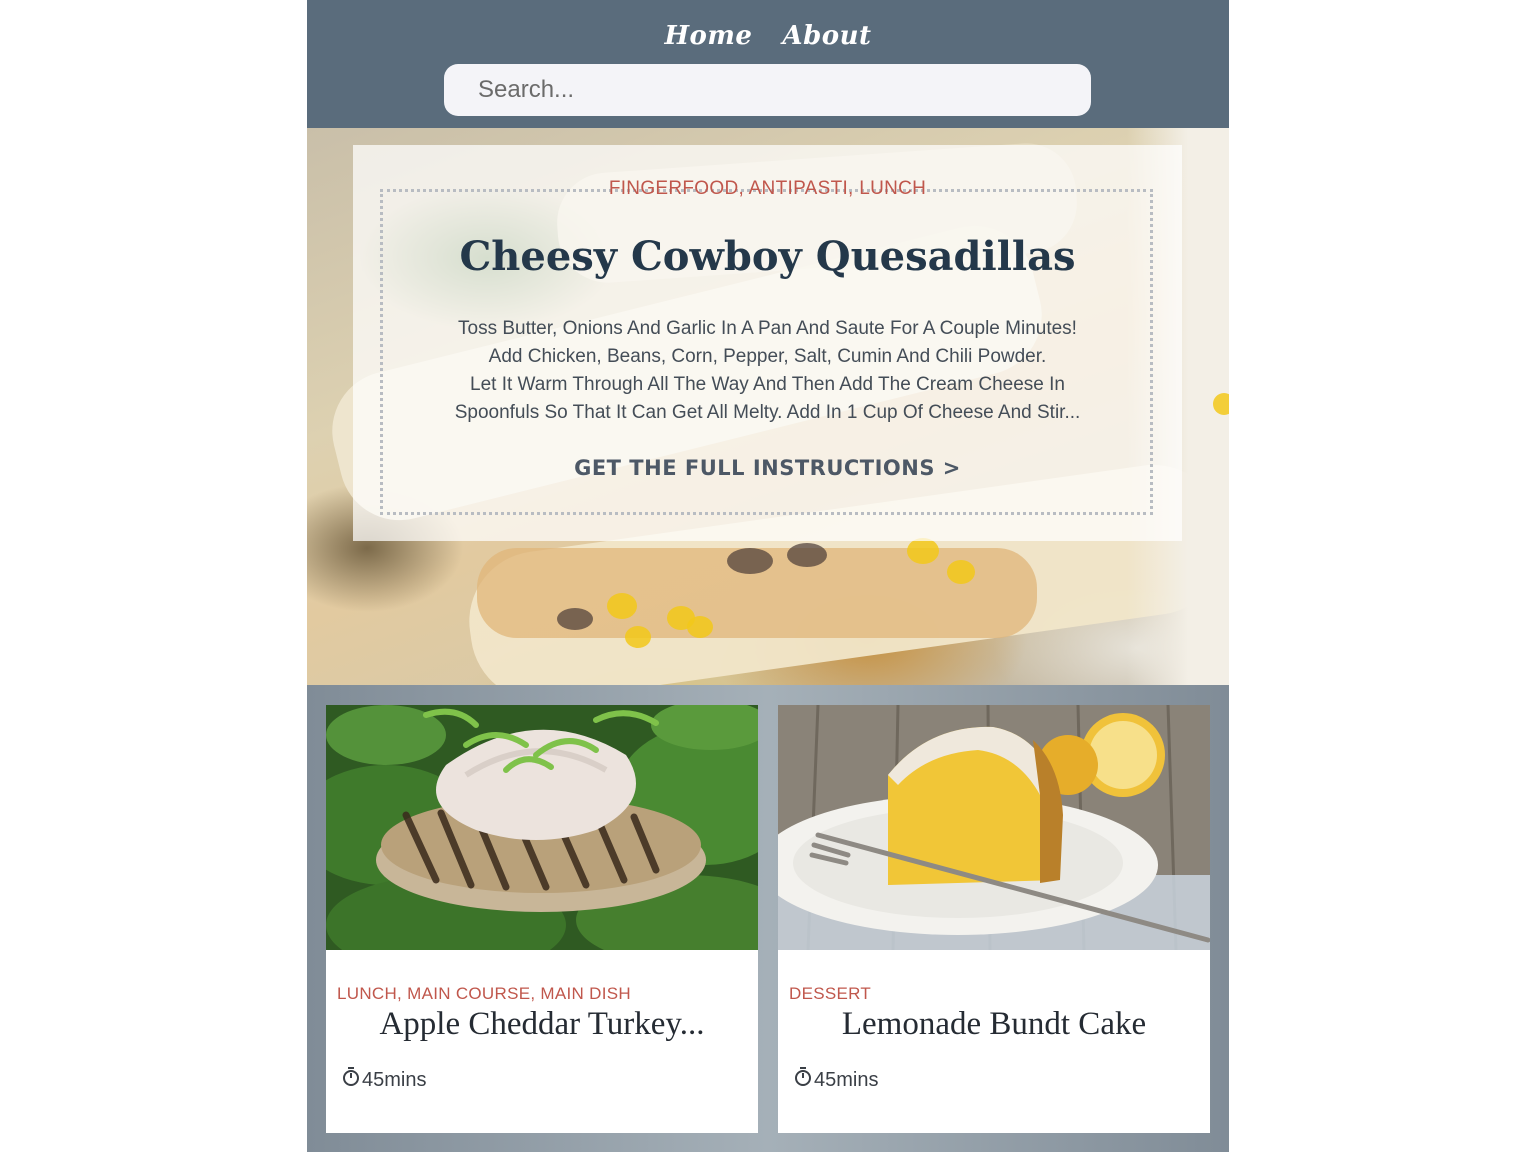 The image size is (1536, 1152). I want to click on recipe-card-categories: LUNCH, MAIN COURSE, MAIN DISH, so click(484, 994).